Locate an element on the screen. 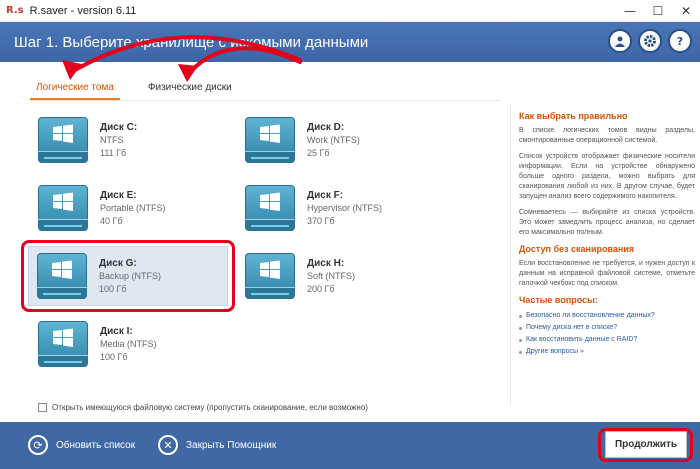 The height and width of the screenshot is (469, 700). disk-name: Диск I: is located at coordinates (116, 331).